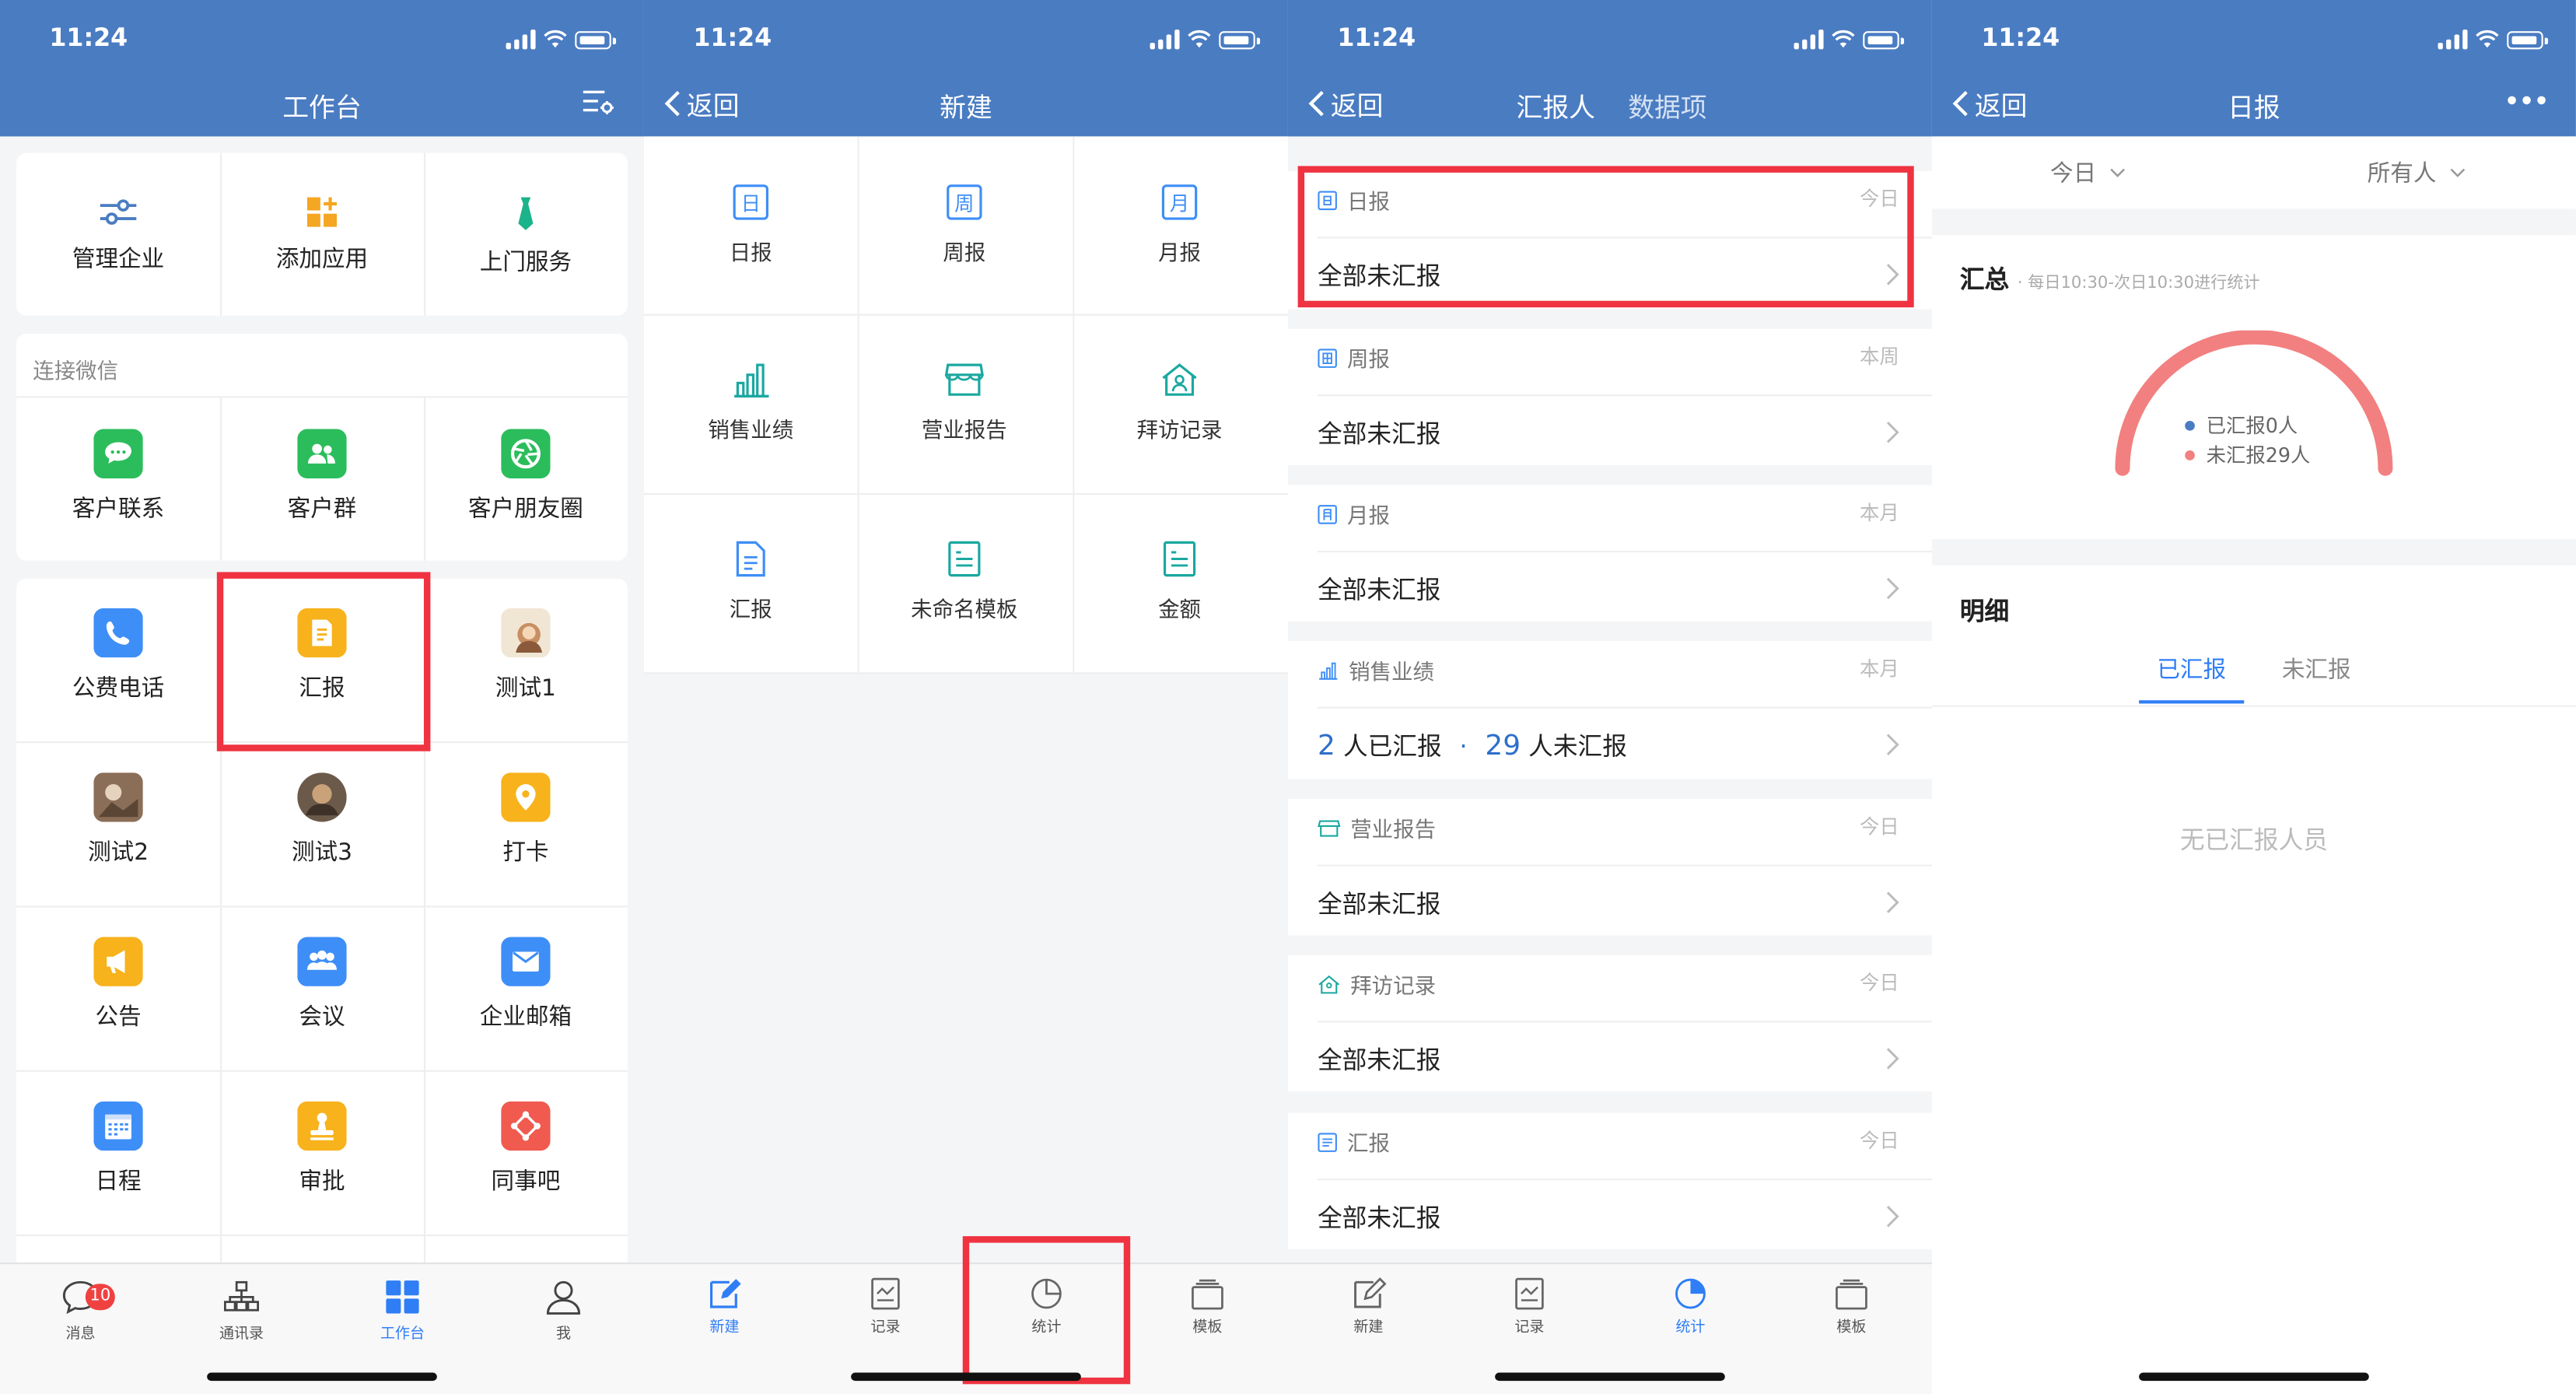 This screenshot has width=2576, height=1394. Describe the element at coordinates (2247, 454) in the screenshot. I see `legend-unreported: 未汇报29人` at that location.